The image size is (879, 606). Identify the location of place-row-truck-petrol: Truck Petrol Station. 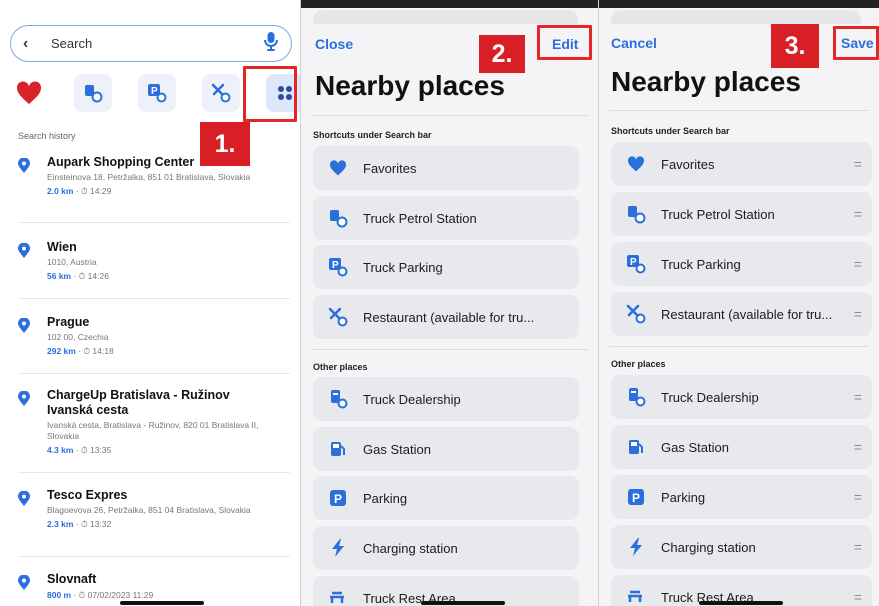
(446, 218).